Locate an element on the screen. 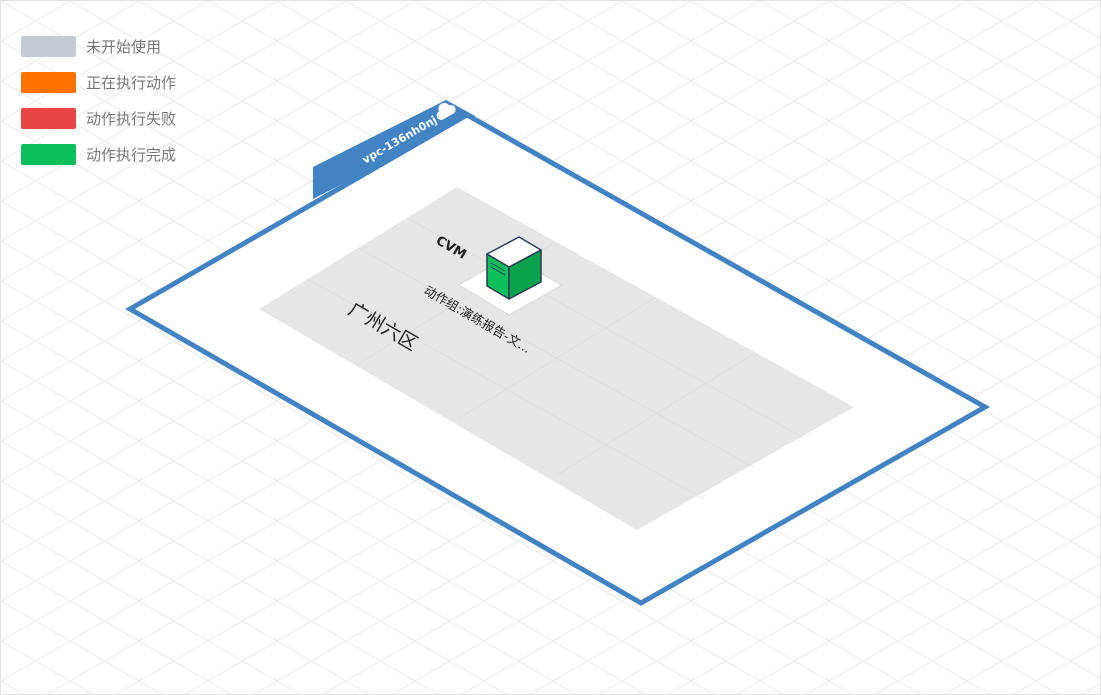 The height and width of the screenshot is (695, 1101). legend-item-failed: 动作执行失败 is located at coordinates (98, 118).